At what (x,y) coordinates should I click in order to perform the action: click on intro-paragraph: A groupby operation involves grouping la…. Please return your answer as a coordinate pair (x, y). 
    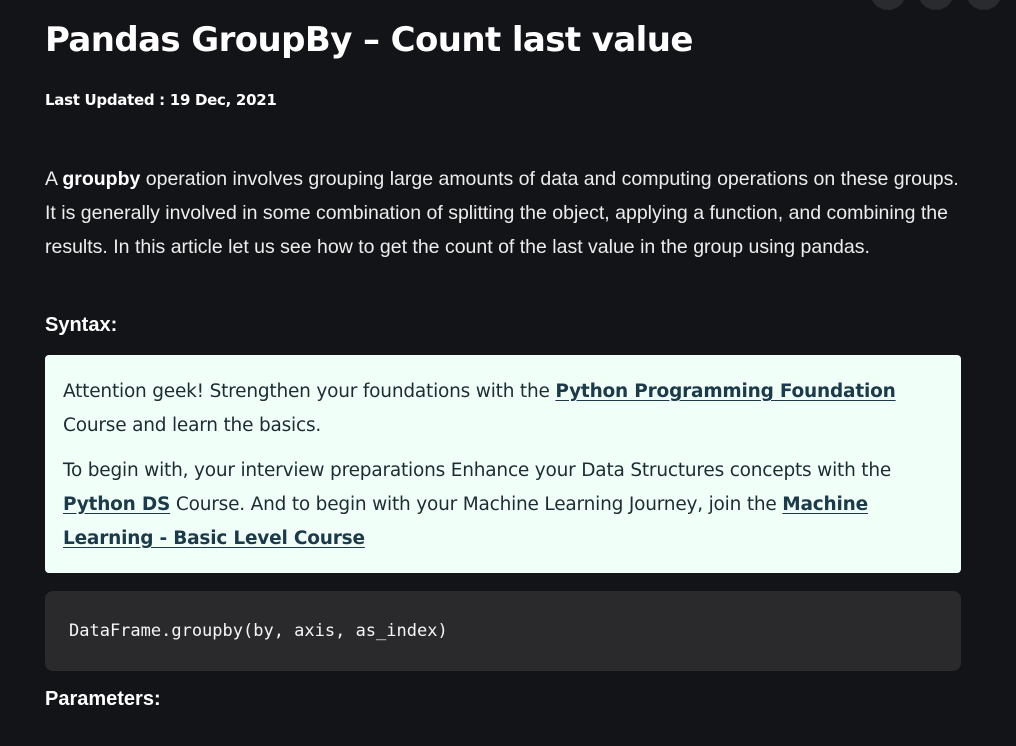
    Looking at the image, I should click on (503, 213).